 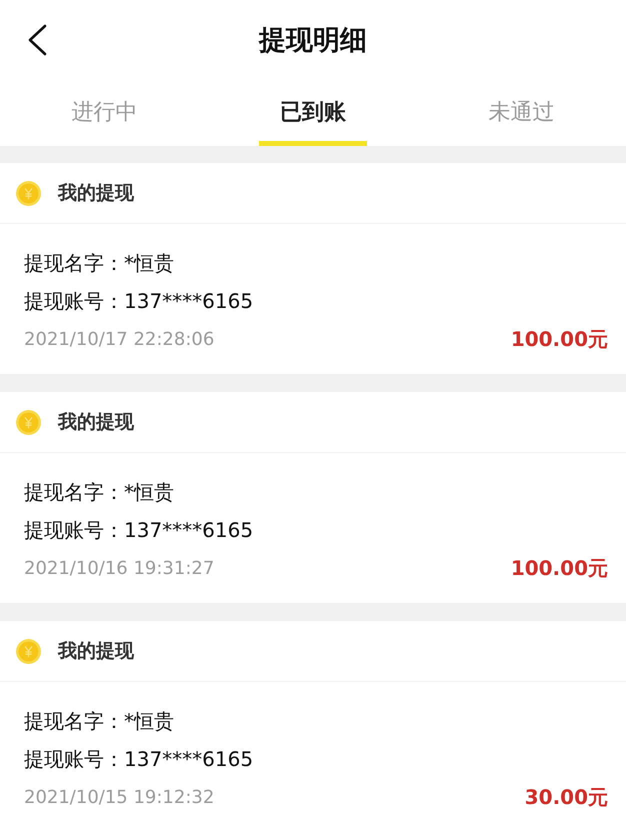 I want to click on tab: 进行中, so click(x=104, y=113).